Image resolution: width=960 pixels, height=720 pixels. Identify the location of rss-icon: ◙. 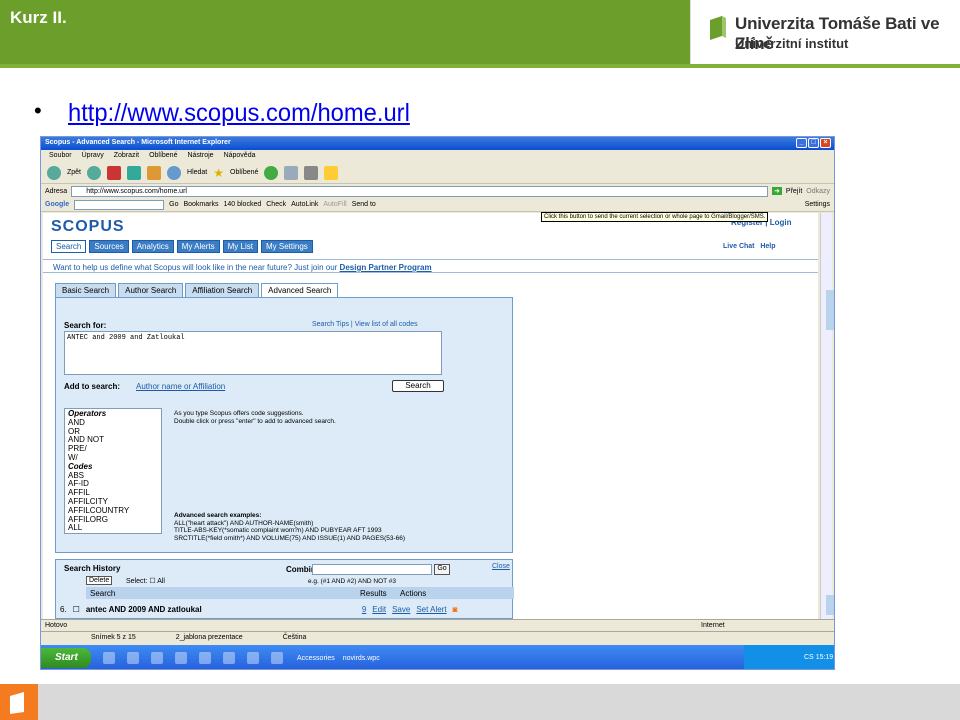
(455, 609).